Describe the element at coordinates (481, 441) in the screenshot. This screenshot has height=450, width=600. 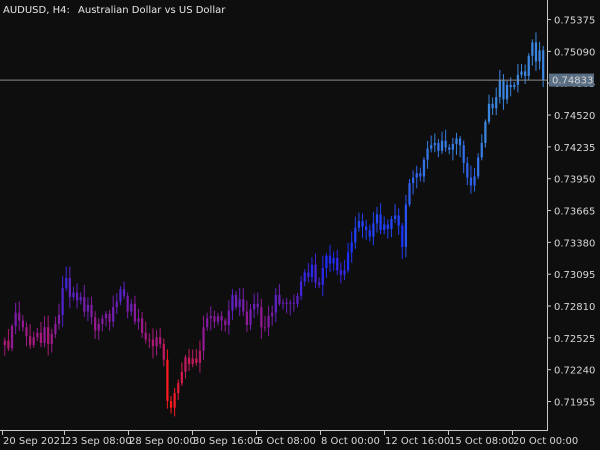
I see `x-tick-label: 15 Oct 08:00` at that location.